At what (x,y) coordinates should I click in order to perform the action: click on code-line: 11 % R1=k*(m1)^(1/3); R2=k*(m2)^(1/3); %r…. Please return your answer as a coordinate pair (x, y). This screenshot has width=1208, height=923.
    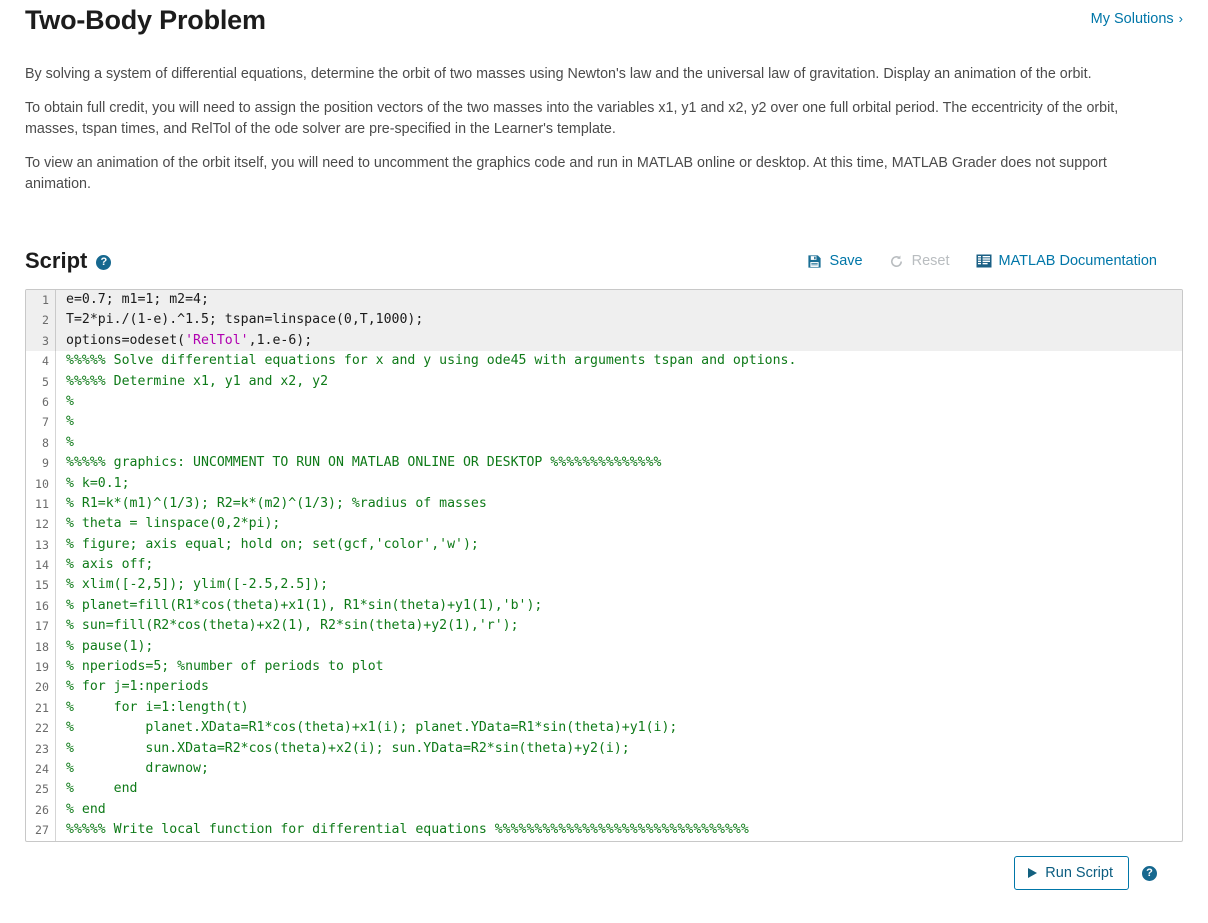
    Looking at the image, I should click on (604, 504).